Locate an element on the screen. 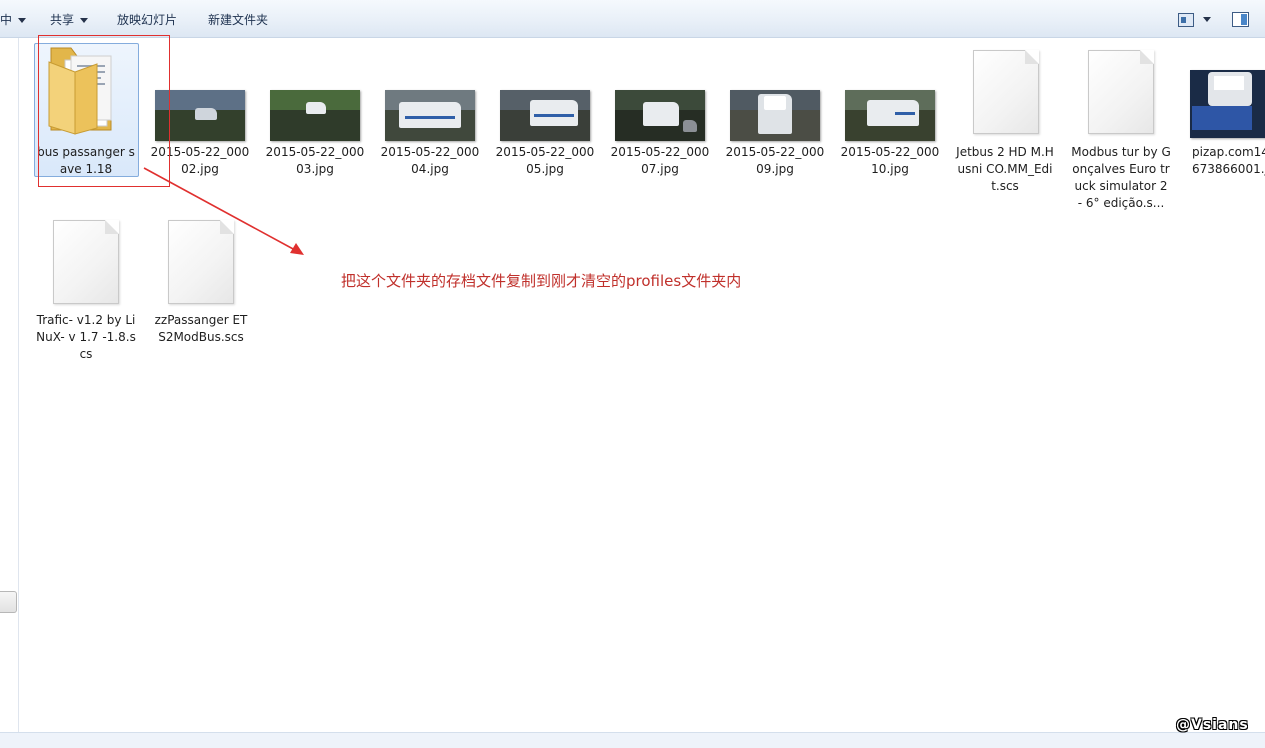 Image resolution: width=1265 pixels, height=748 pixels. file-item-scs: Jetbus 2 HD M.Husni CO.MM_Edit.scs is located at coordinates (1005, 117).